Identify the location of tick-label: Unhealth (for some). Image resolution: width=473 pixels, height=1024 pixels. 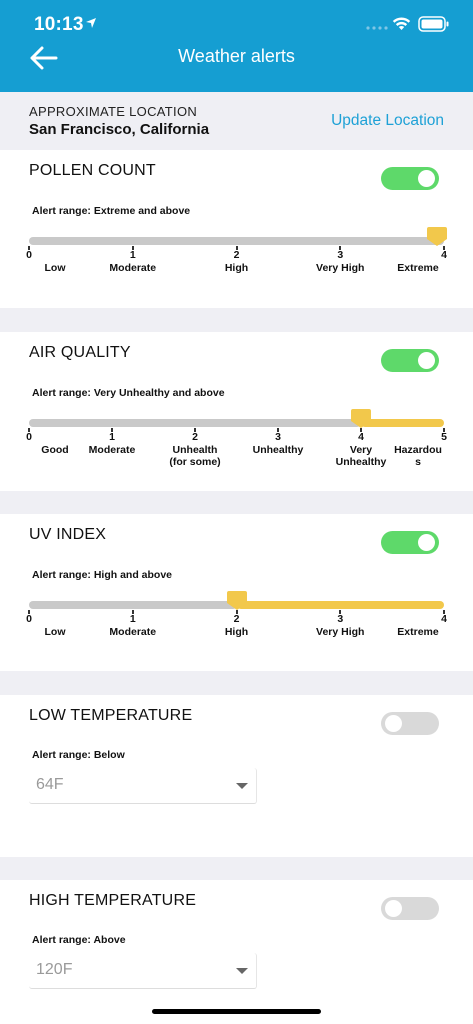
(195, 456).